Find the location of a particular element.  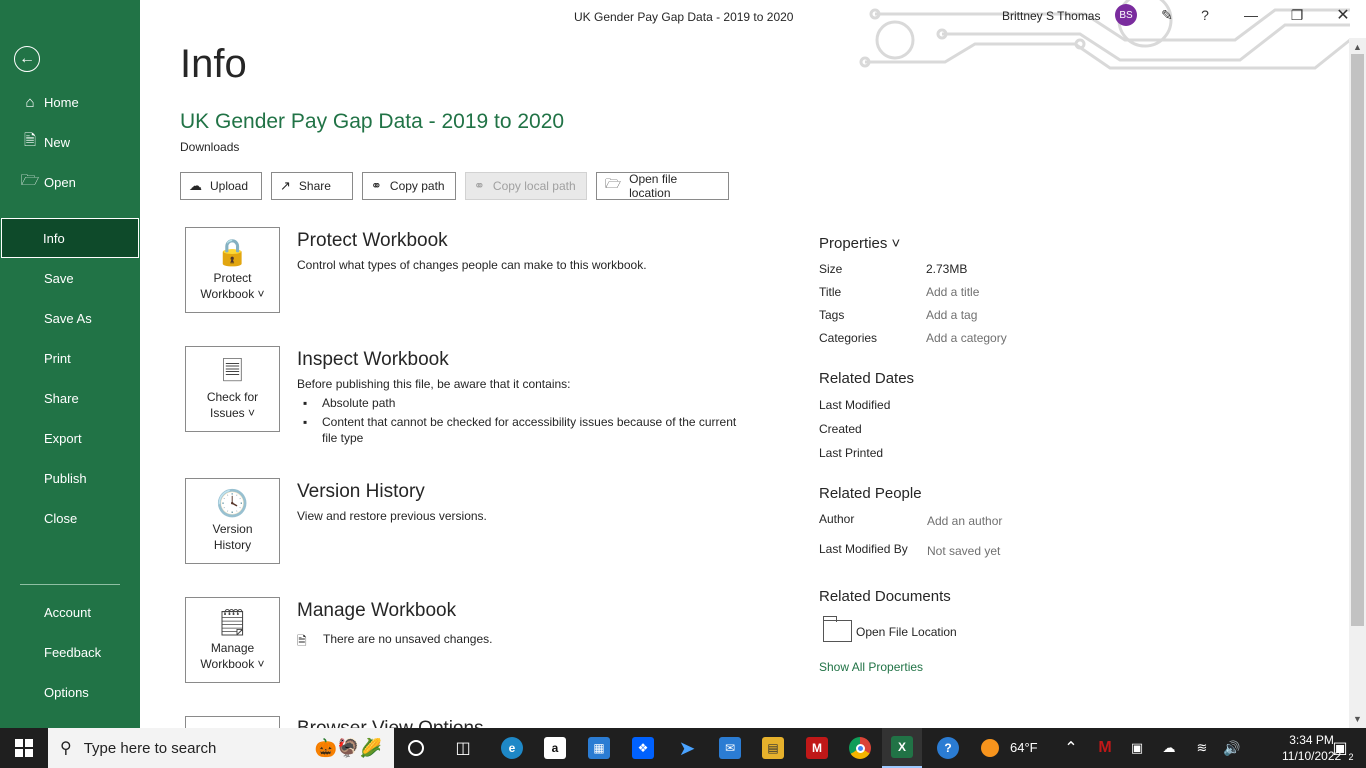

manage-document-icon: 🗒 is located at coordinates (232, 622).